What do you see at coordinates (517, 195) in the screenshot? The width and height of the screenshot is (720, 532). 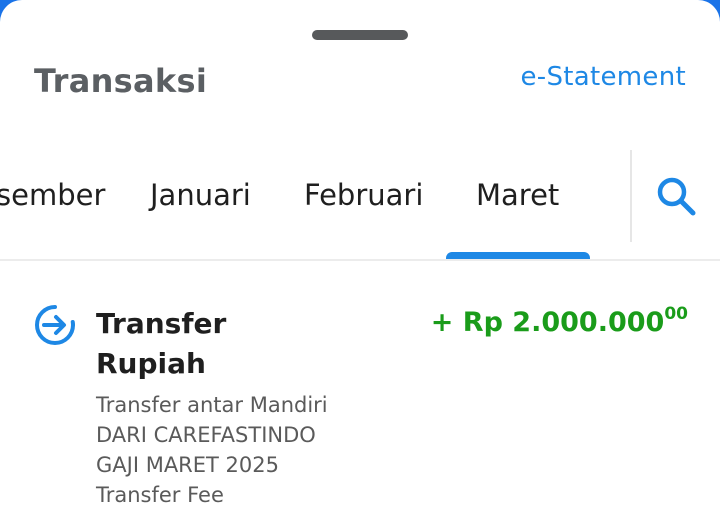 I see `tab-maret: Maret` at bounding box center [517, 195].